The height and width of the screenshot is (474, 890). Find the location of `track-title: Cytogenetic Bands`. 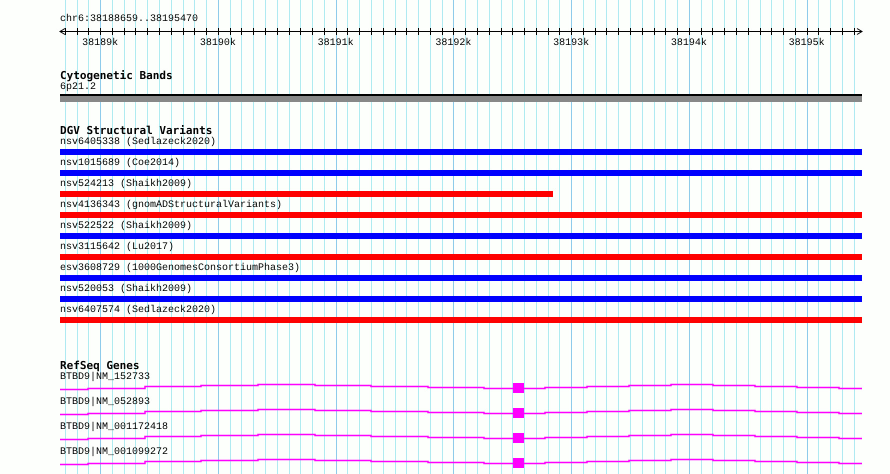

track-title: Cytogenetic Bands is located at coordinates (116, 75).